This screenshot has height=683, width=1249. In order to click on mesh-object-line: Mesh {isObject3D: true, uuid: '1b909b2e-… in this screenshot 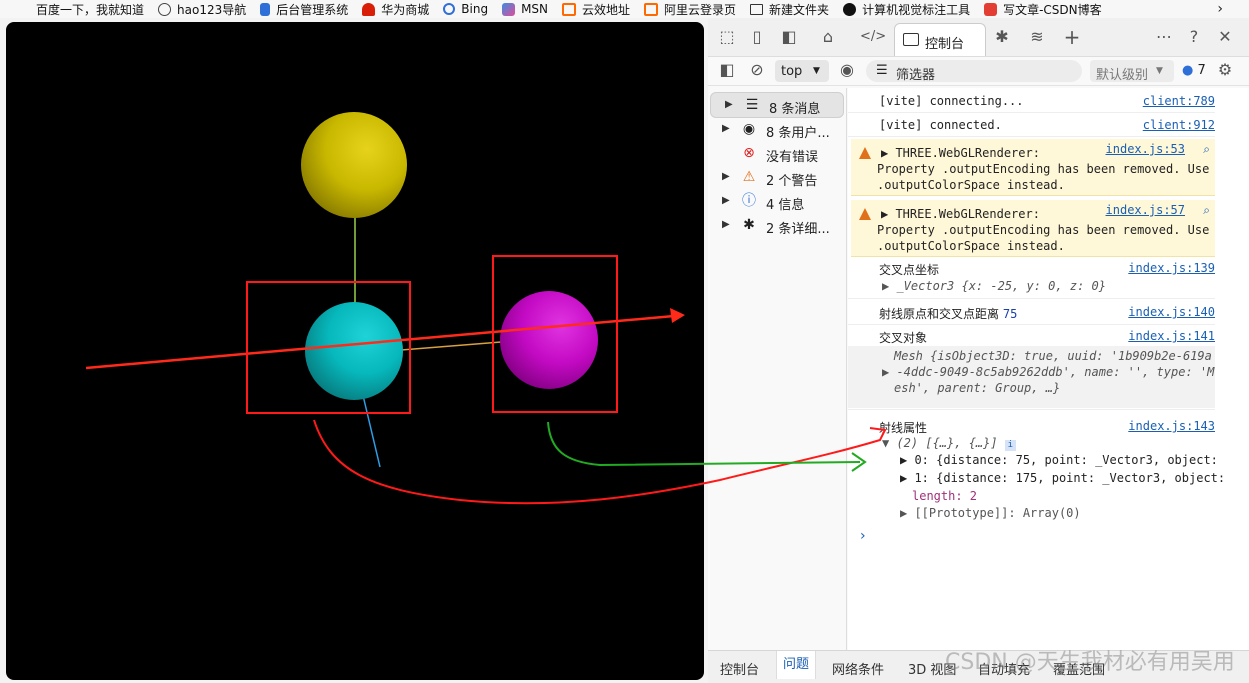, I will do `click(1053, 356)`.